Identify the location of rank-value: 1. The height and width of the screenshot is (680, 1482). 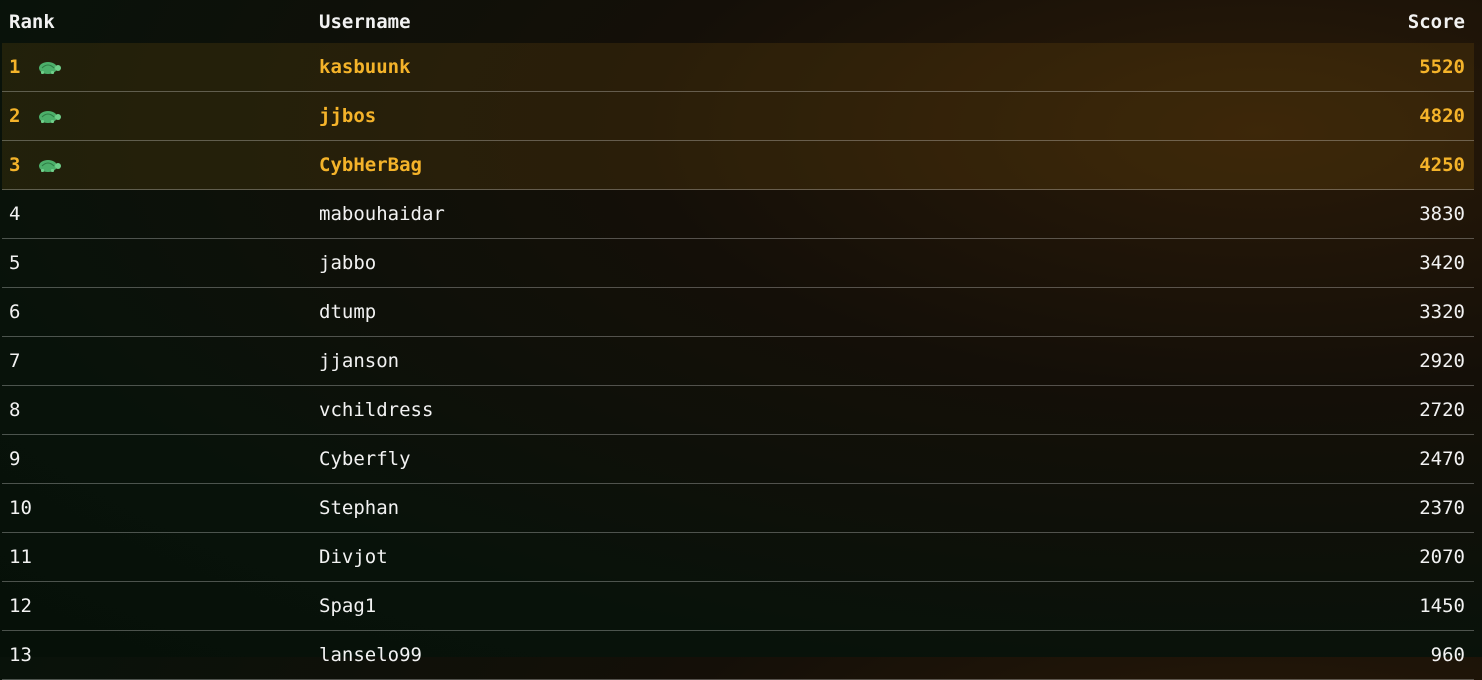
(15, 67).